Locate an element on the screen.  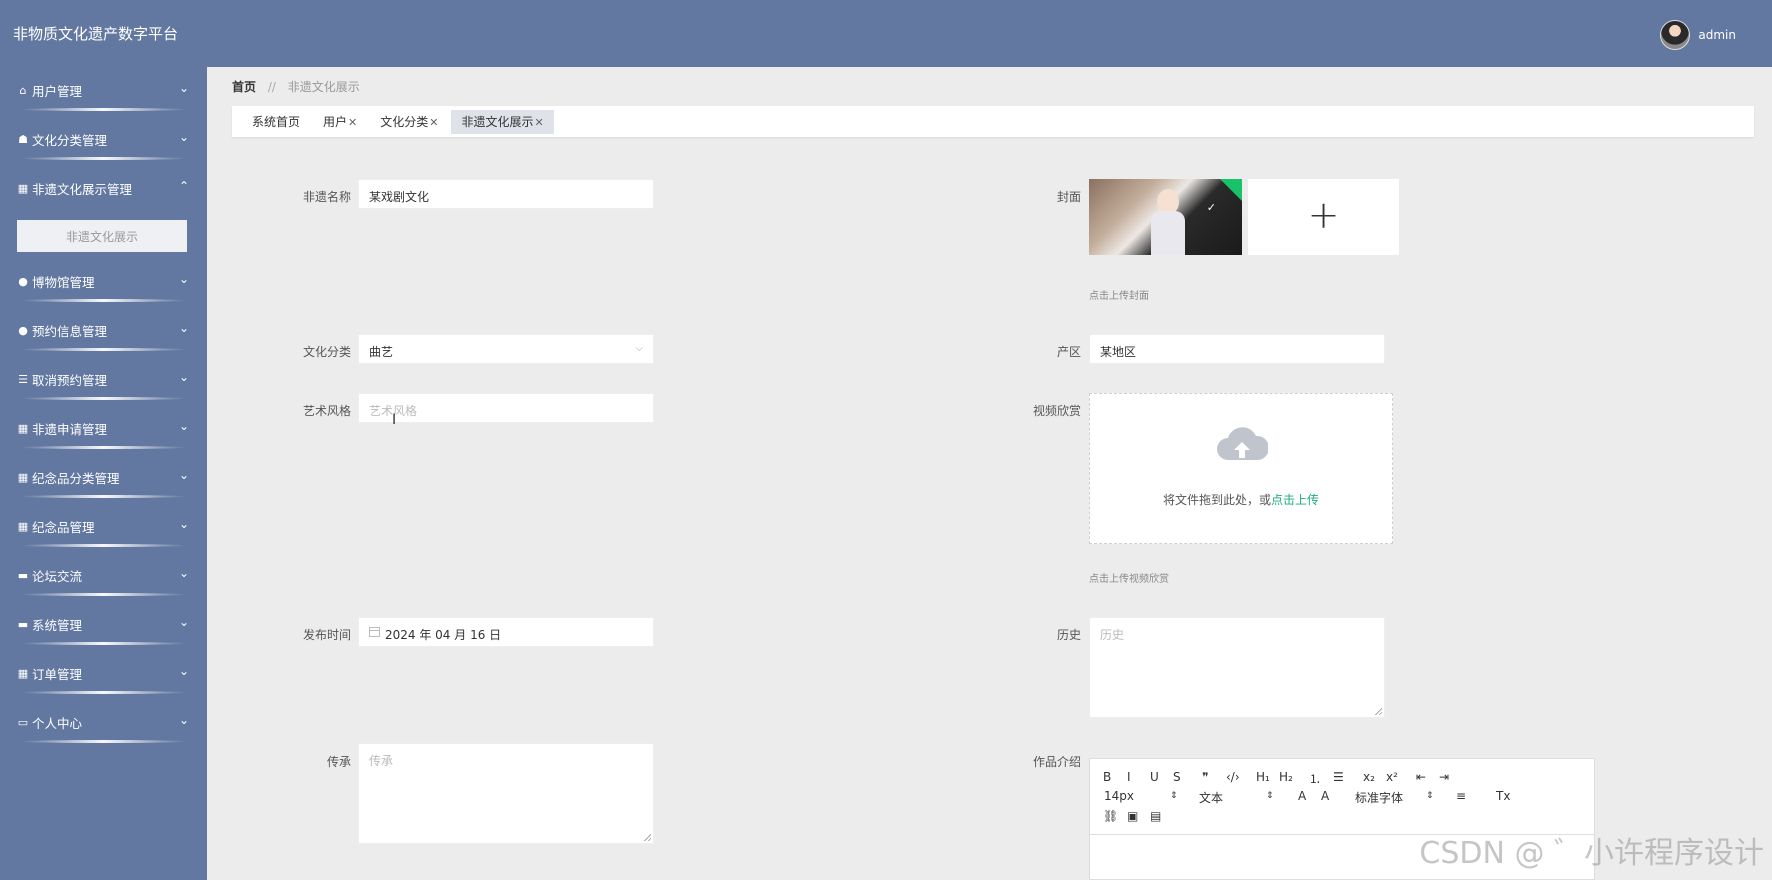
sidebar-item: ▦ 订单管理 ⌄ is located at coordinates (103, 674).